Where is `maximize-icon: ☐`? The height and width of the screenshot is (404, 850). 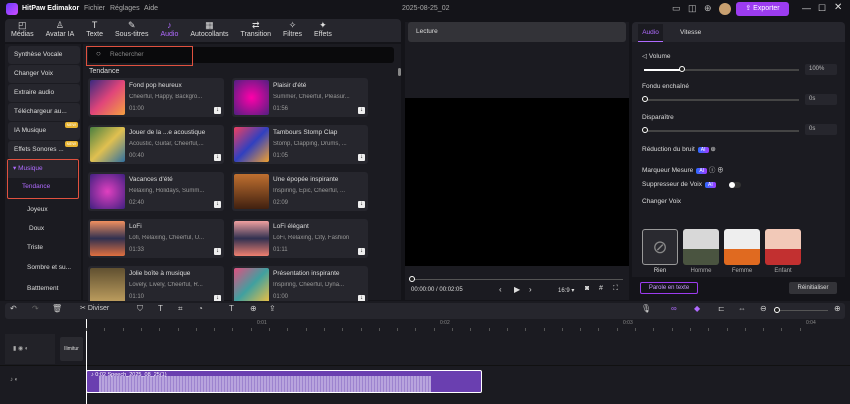 maximize-icon: ☐ is located at coordinates (822, 8).